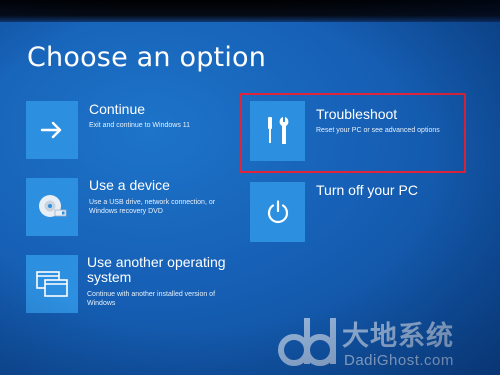 The height and width of the screenshot is (375, 500). I want to click on page-title: Choose an option, so click(147, 57).